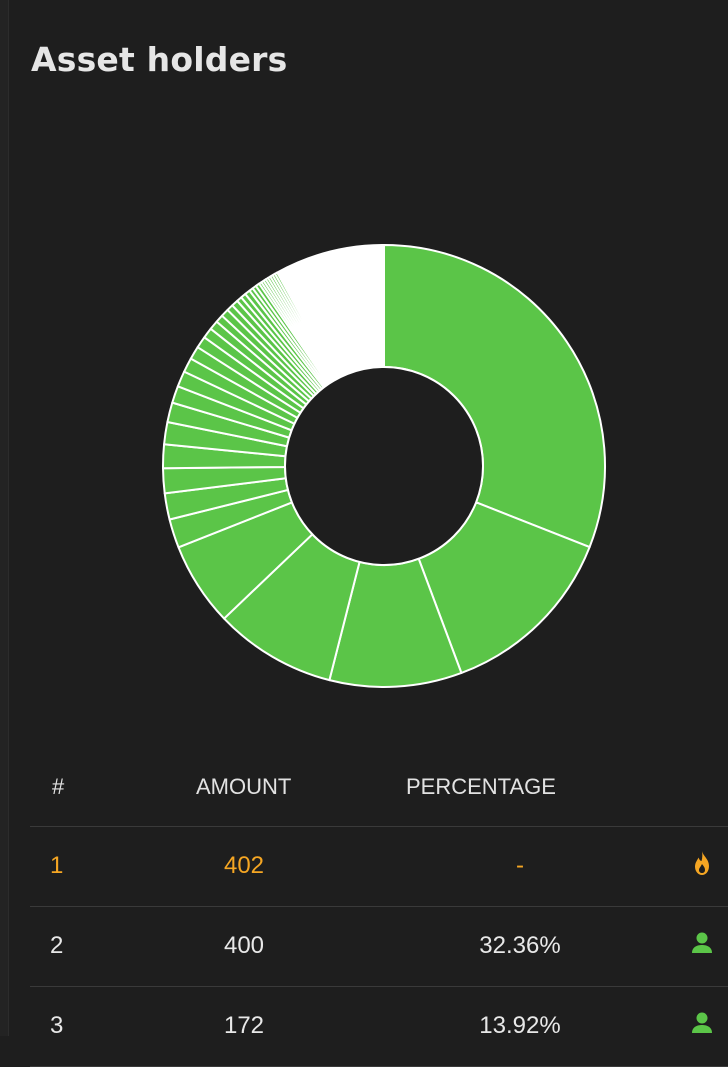 The height and width of the screenshot is (1067, 728). I want to click on table-row: 1 402 -, so click(379, 867).